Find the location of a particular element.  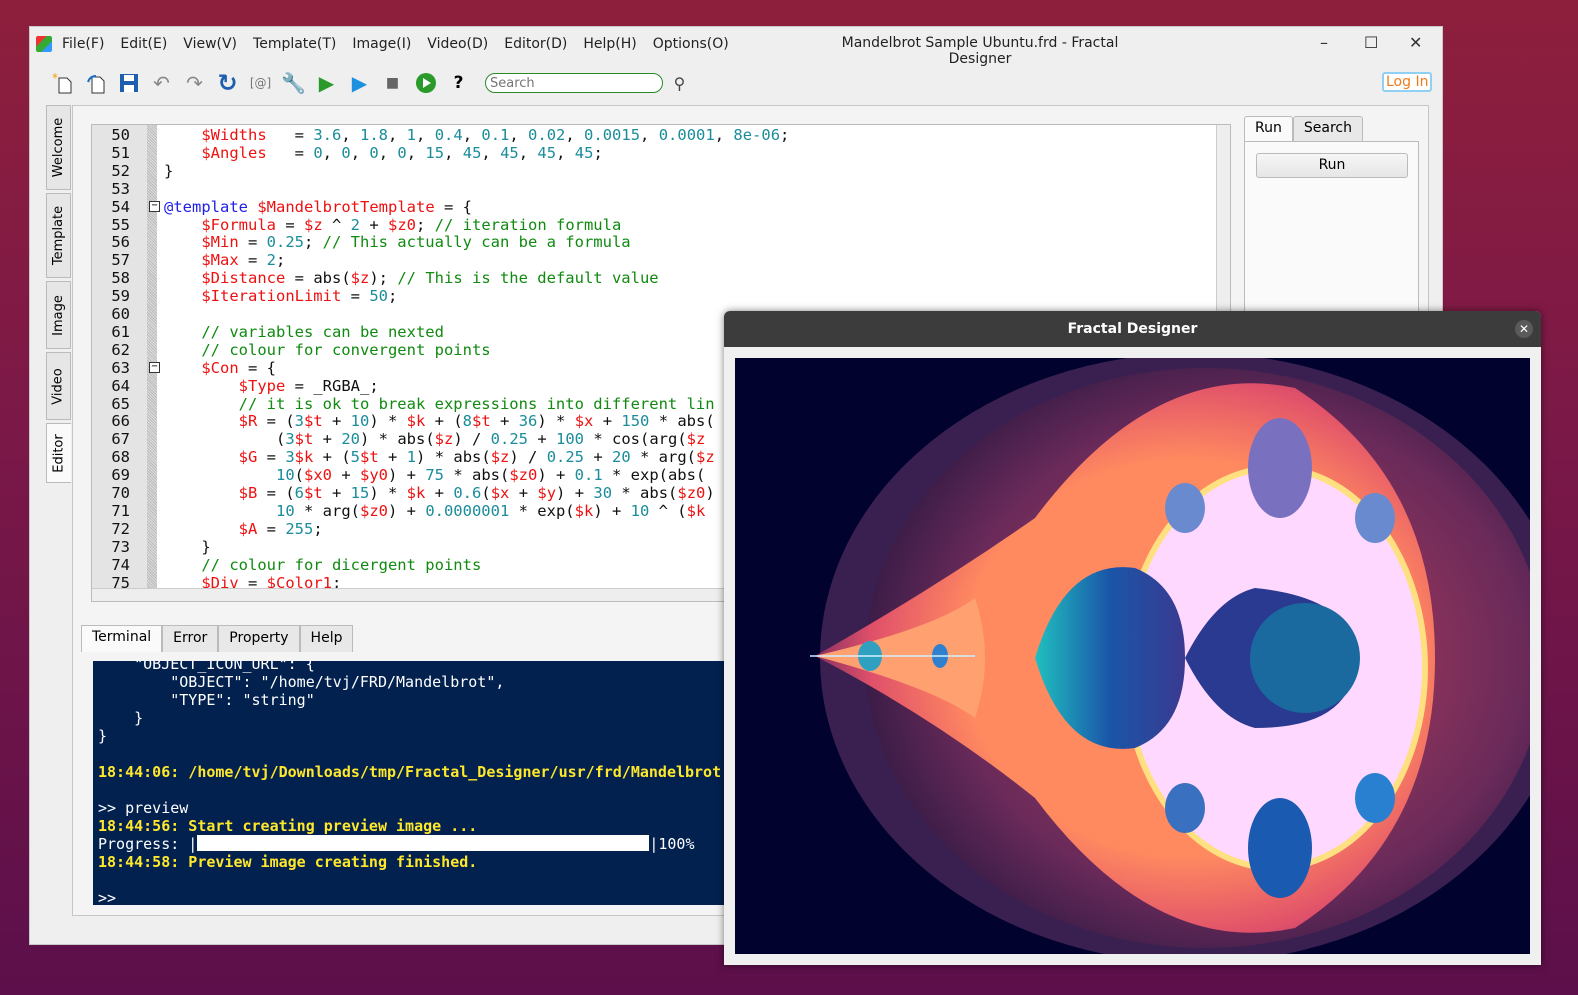

menu-item: Editor(D) is located at coordinates (535, 44).